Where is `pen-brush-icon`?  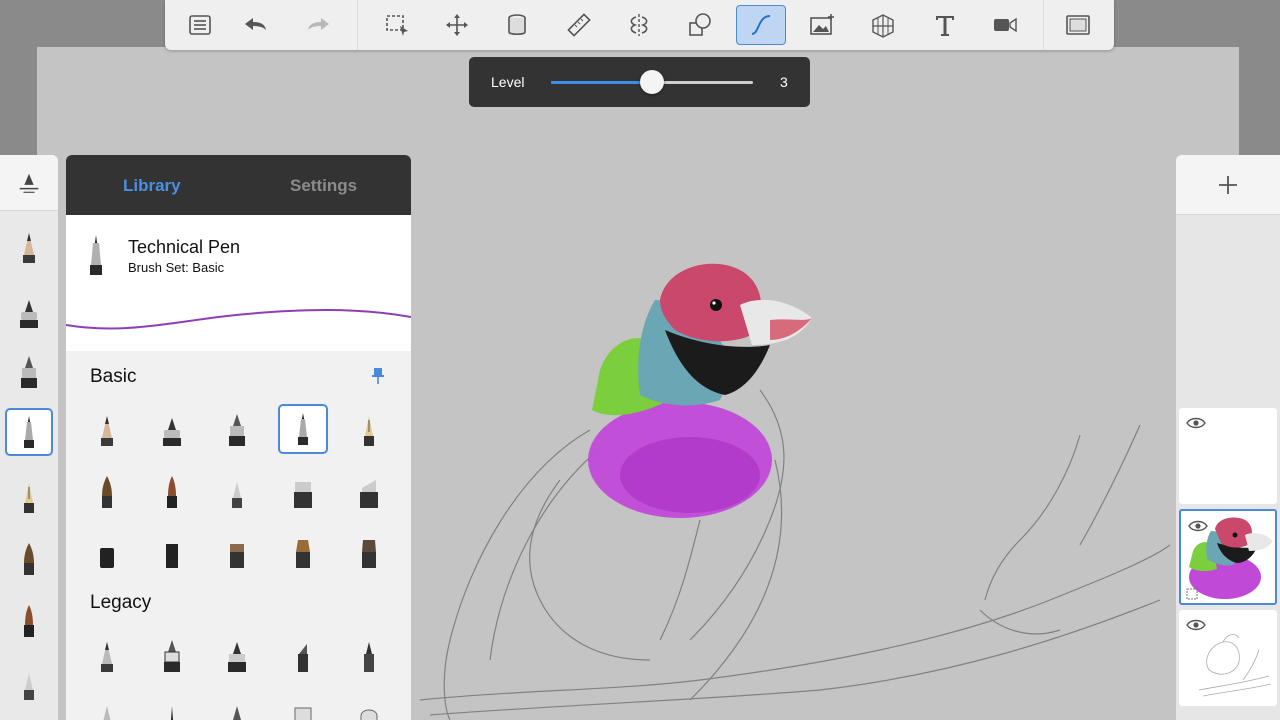
pen-brush-icon is located at coordinates (369, 657).